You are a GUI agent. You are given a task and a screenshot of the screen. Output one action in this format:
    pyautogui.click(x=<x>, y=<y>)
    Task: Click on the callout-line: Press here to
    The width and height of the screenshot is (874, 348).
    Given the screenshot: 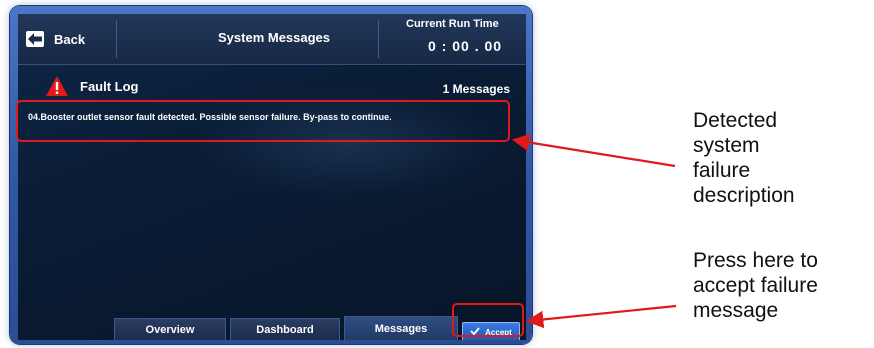 What is the action you would take?
    pyautogui.click(x=755, y=260)
    